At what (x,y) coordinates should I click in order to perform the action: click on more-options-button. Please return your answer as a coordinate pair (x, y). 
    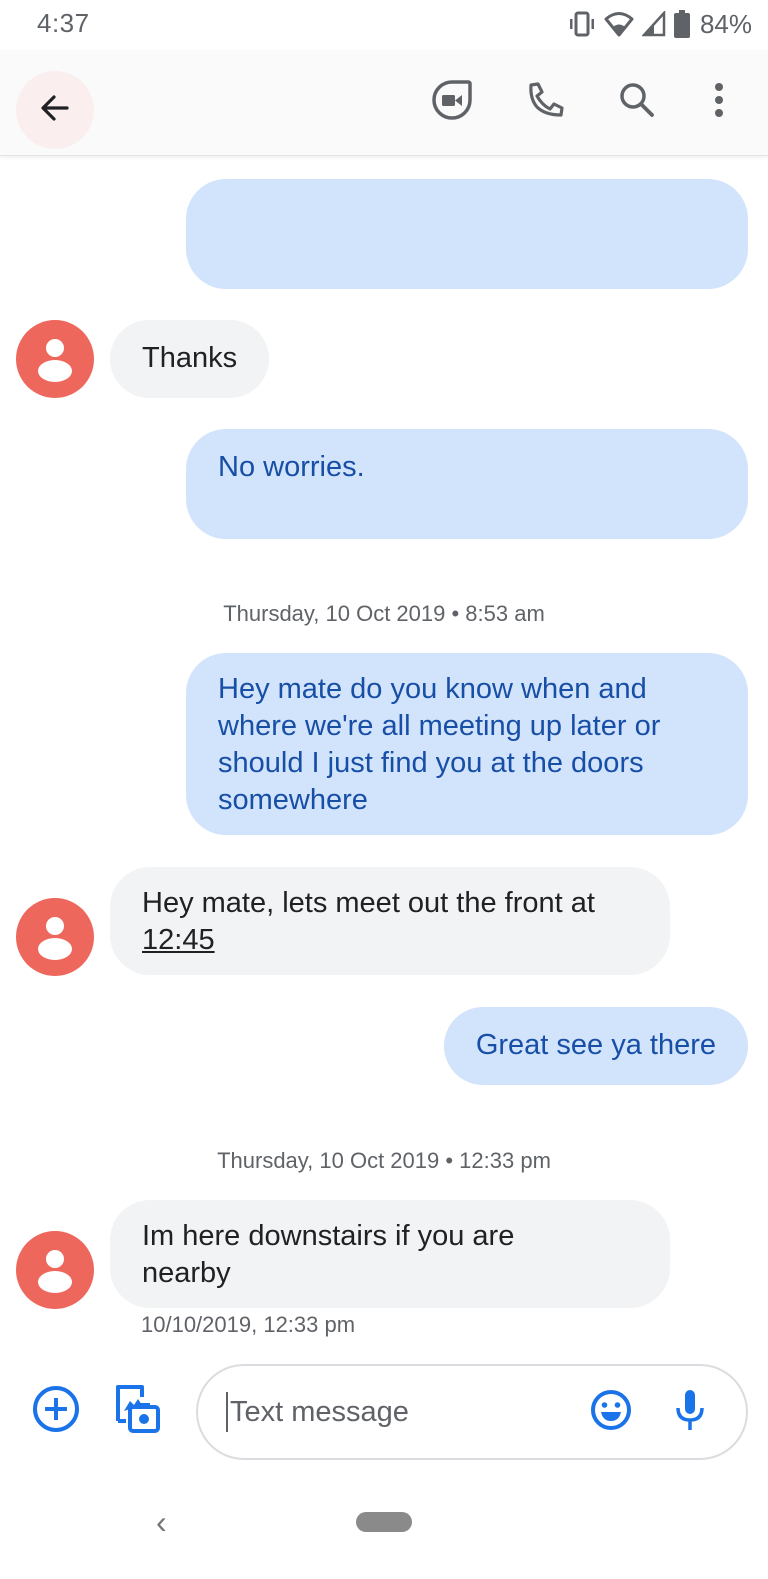
    Looking at the image, I should click on (719, 102).